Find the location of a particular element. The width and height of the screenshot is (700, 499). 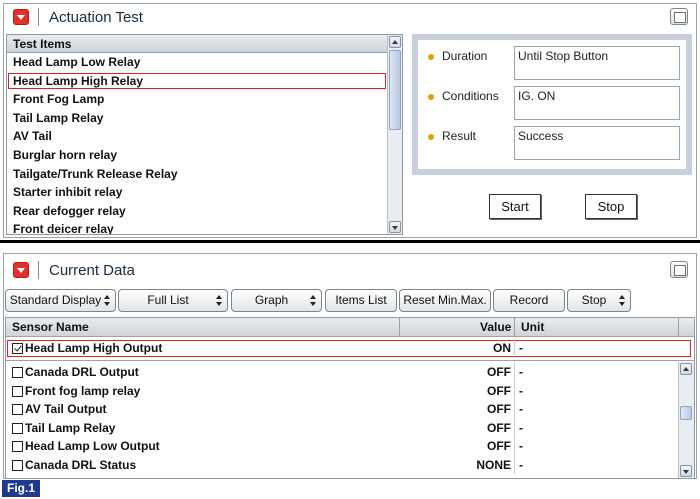

full-list-label: Full List is located at coordinates (168, 300).